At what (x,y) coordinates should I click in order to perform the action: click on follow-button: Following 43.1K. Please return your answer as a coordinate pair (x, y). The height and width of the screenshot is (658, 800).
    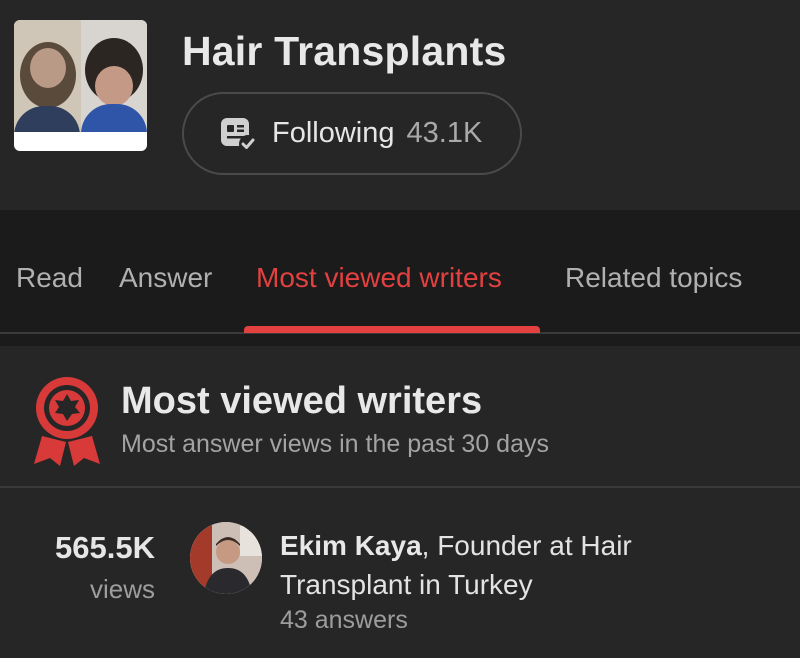
    Looking at the image, I should click on (352, 133).